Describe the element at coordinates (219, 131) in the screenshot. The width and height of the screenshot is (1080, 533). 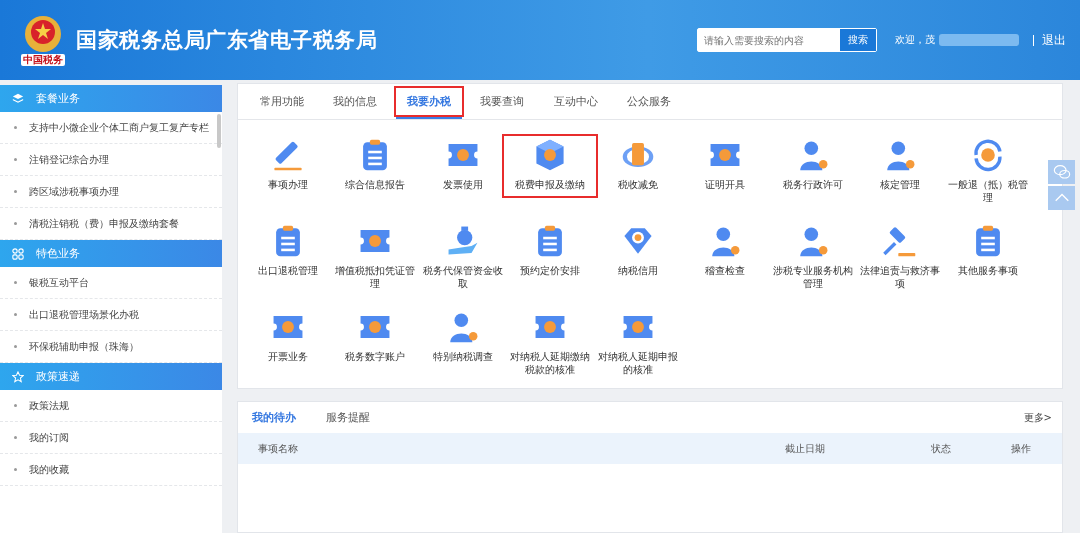
I see `scrollbar-thumb` at that location.